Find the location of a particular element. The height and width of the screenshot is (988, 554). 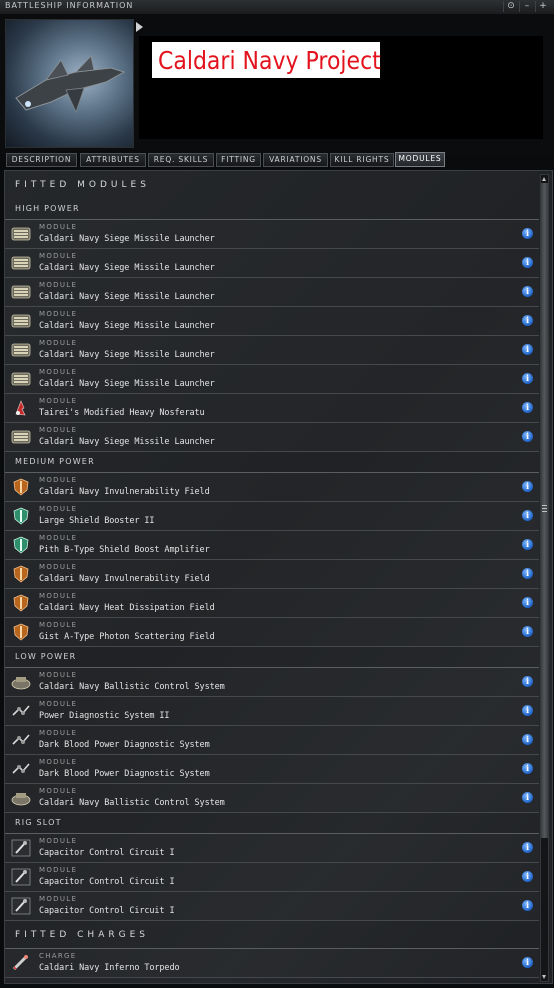

module-name: Caldari Navy Ballistic Control System is located at coordinates (132, 803).